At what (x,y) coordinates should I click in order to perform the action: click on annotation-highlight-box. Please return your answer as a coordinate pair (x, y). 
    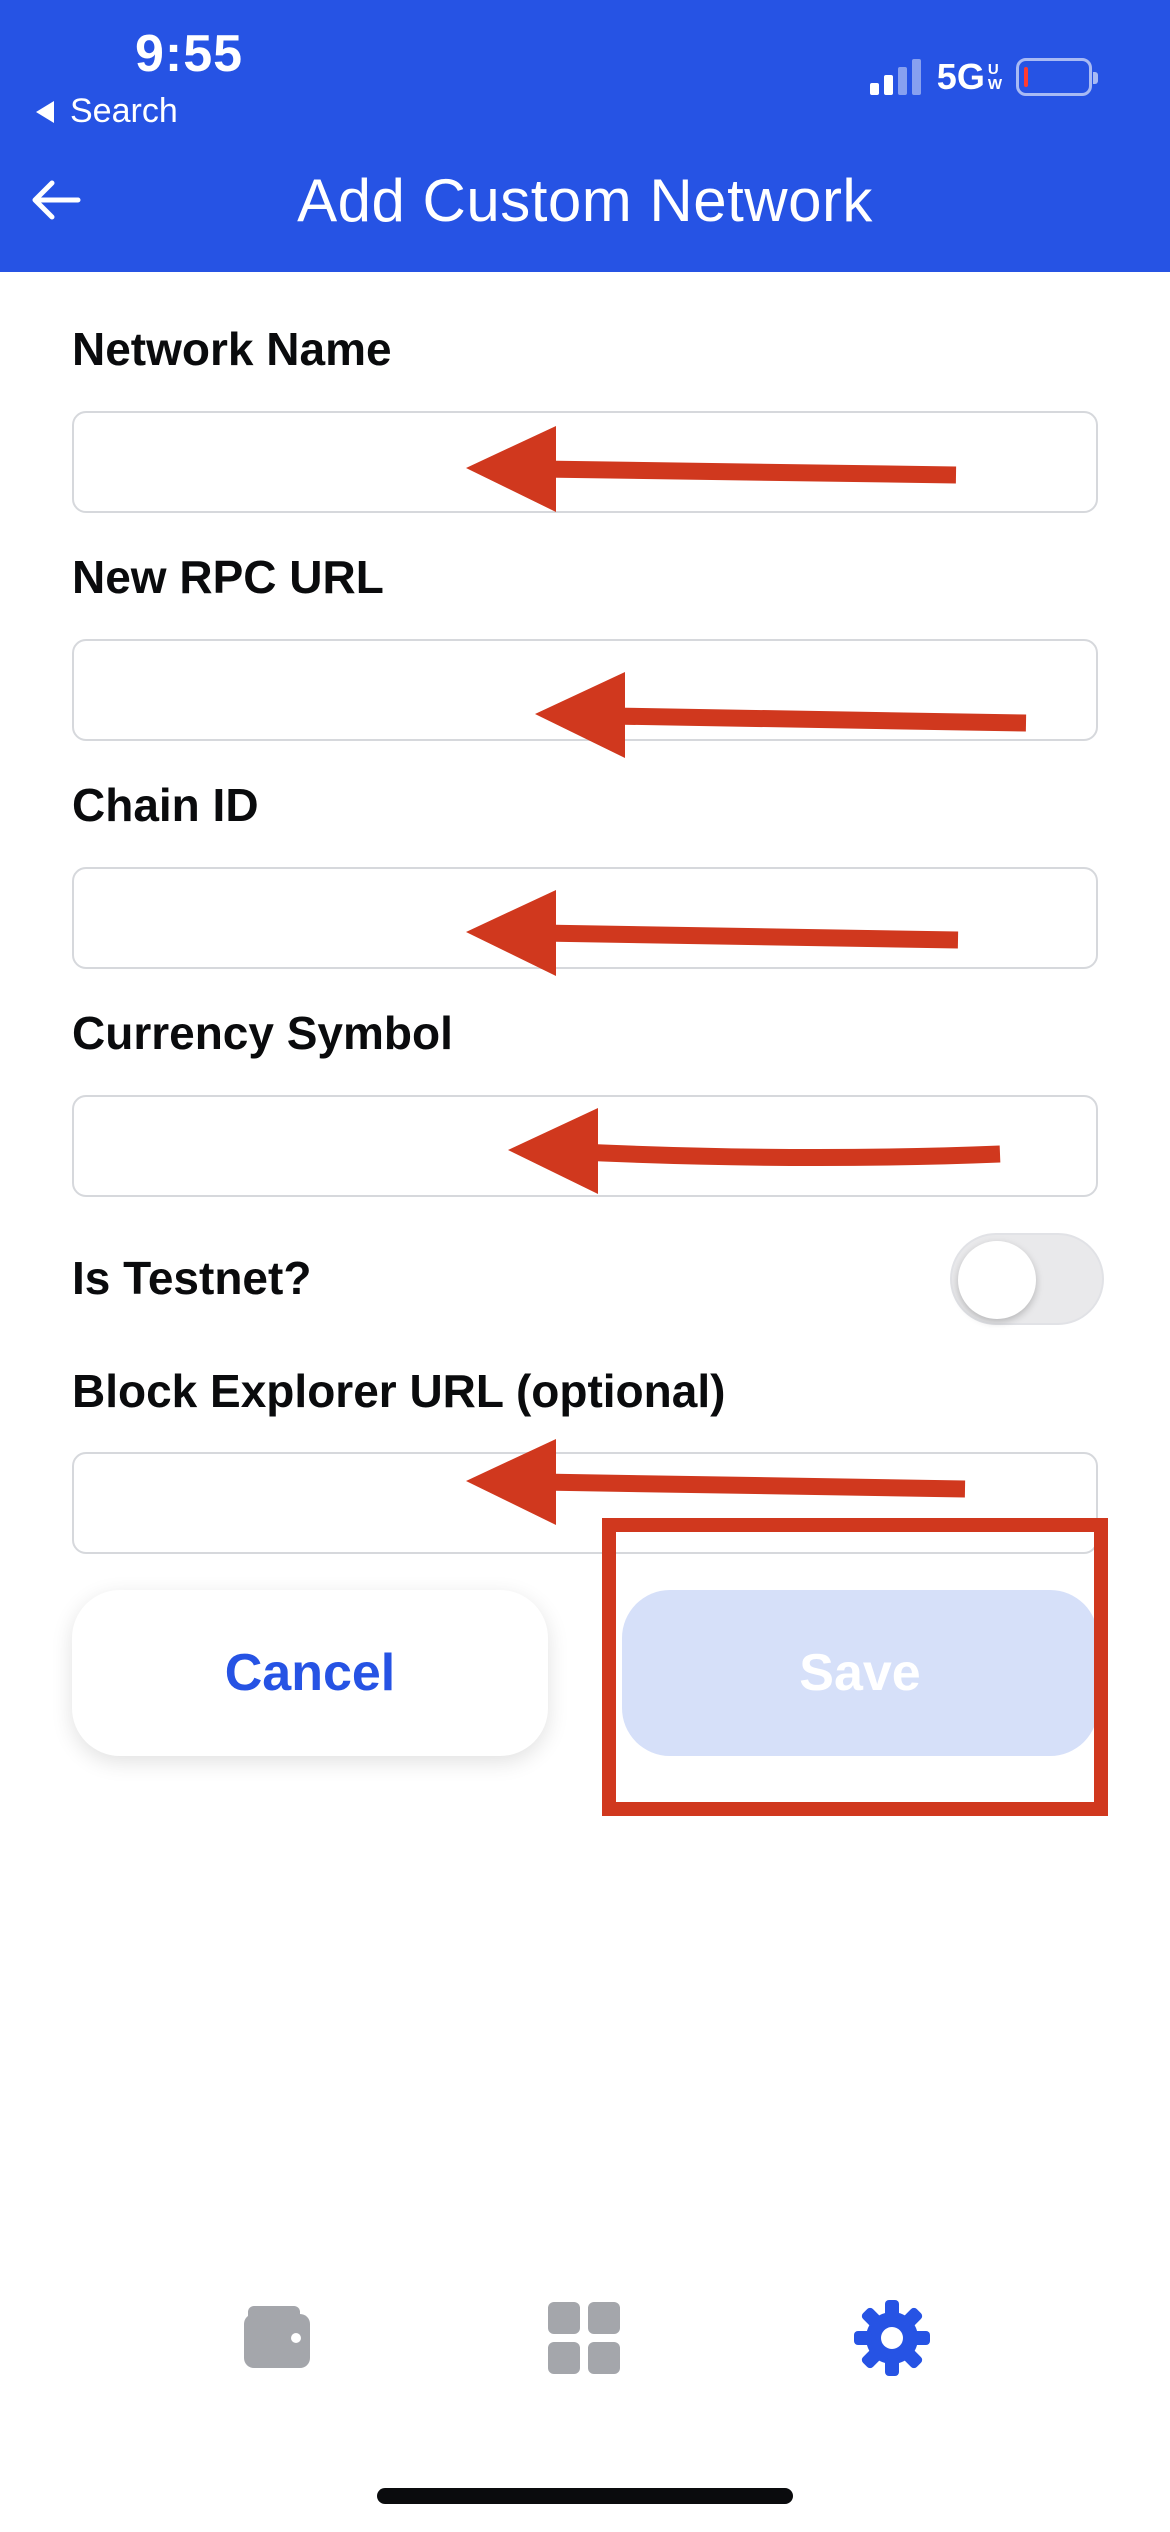
    Looking at the image, I should click on (855, 1667).